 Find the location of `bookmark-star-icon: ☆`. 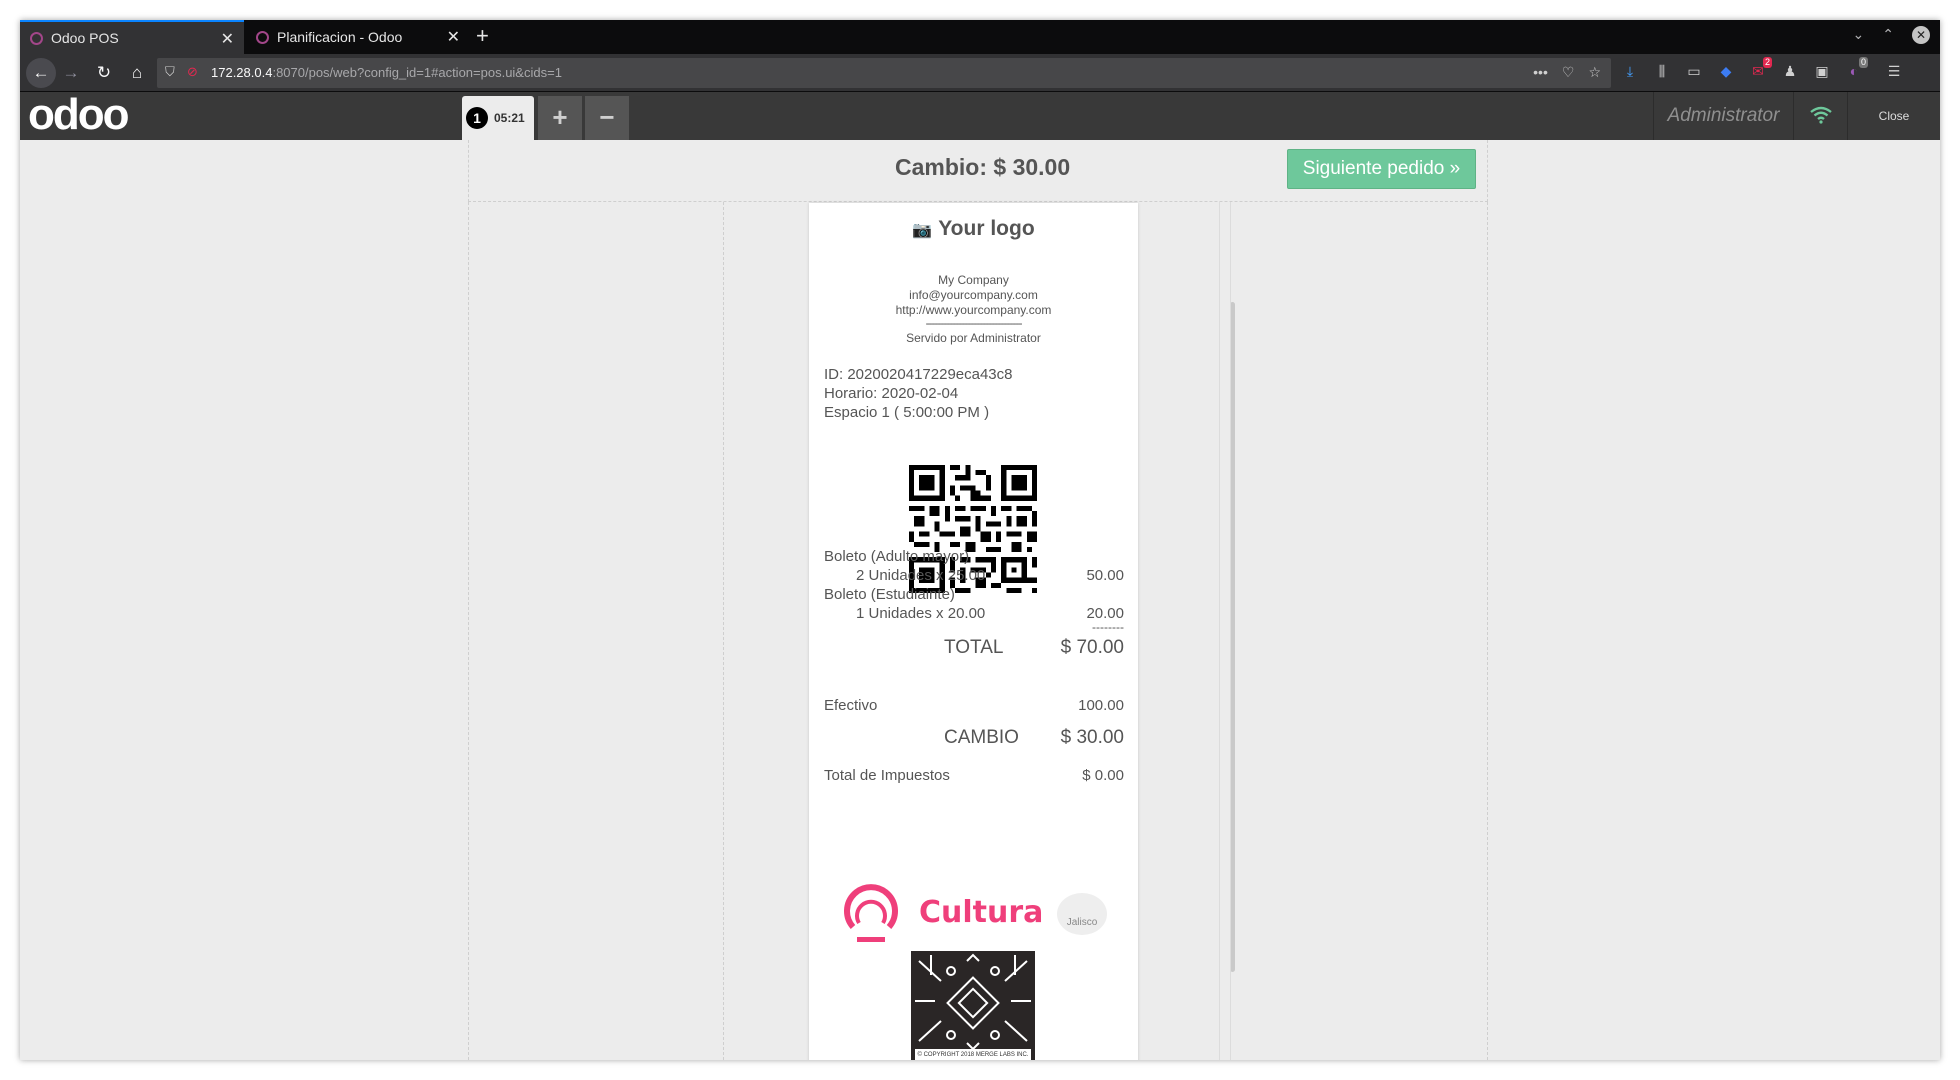

bookmark-star-icon: ☆ is located at coordinates (1594, 72).